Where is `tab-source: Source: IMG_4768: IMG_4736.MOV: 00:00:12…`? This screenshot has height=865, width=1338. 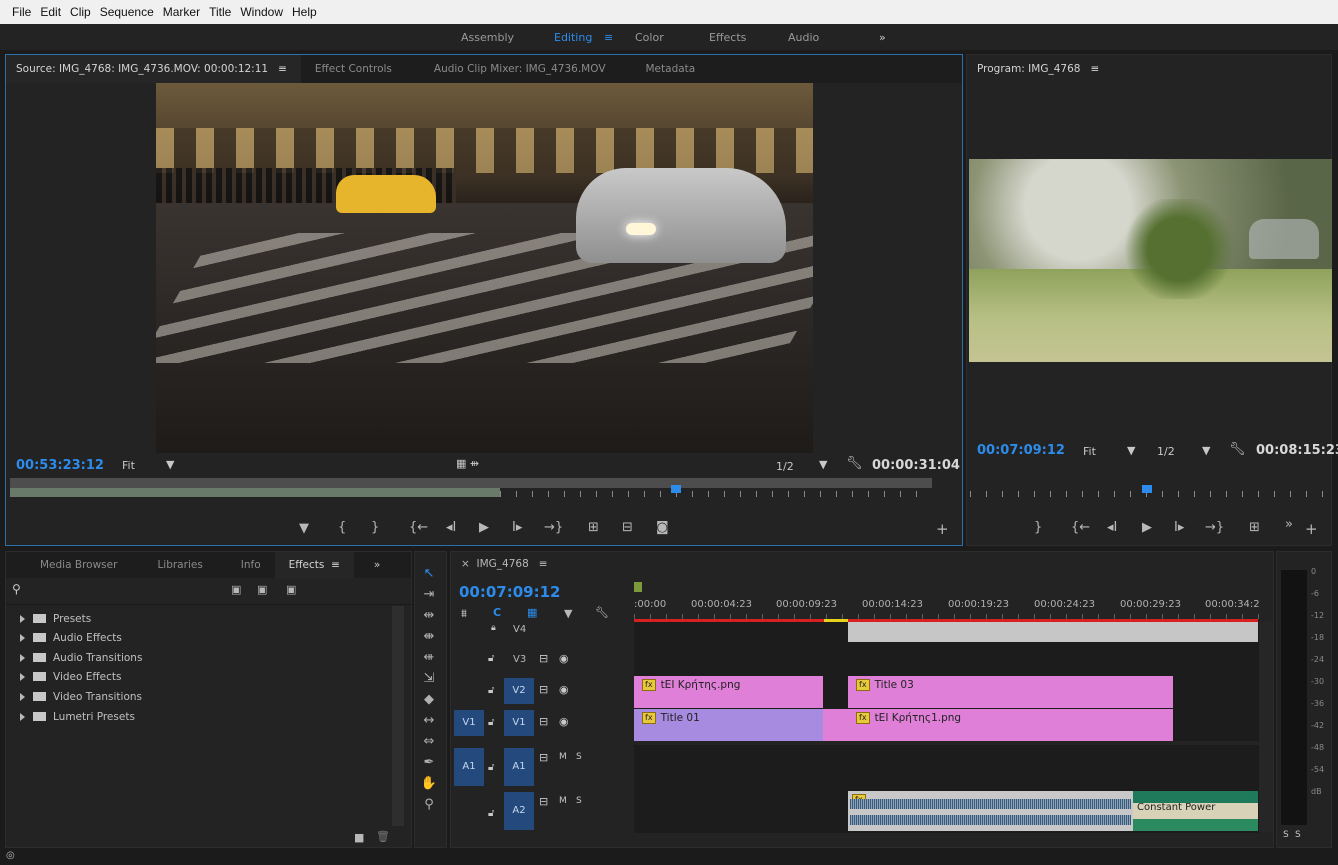 tab-source: Source: IMG_4768: IMG_4736.MOV: 00:00:12… is located at coordinates (153, 69).